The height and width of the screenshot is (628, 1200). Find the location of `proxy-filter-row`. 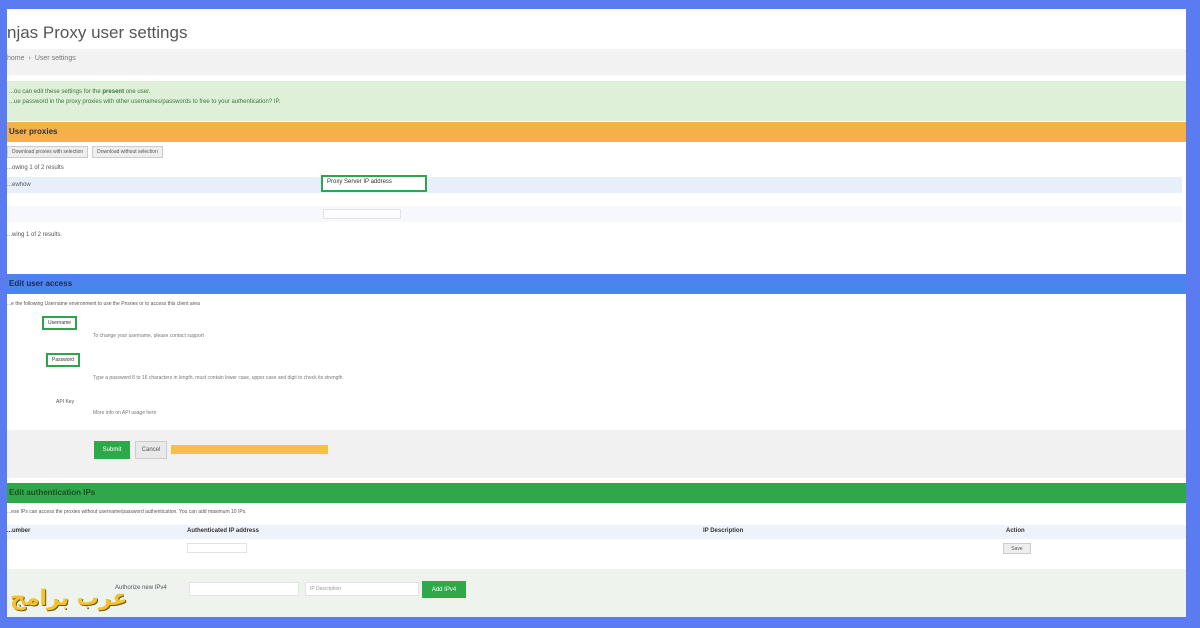

proxy-filter-row is located at coordinates (594, 214).